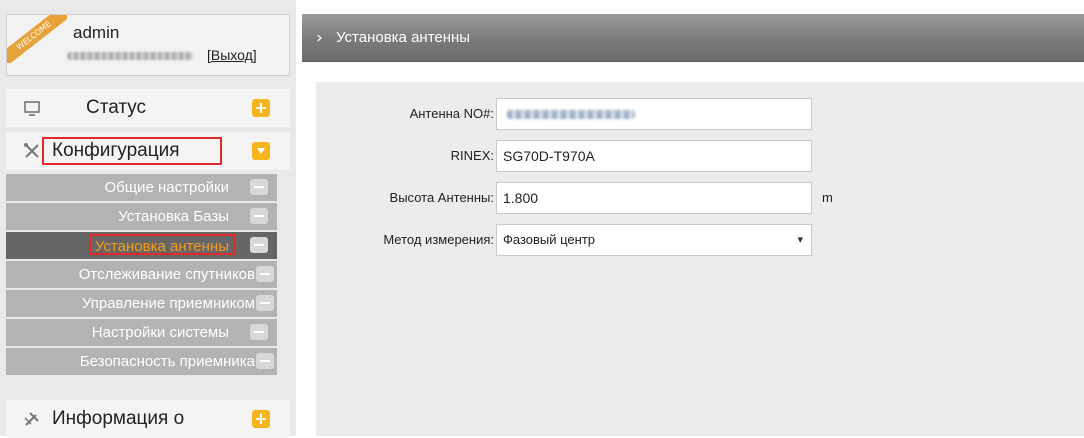 This screenshot has height=438, width=1084. What do you see at coordinates (161, 244) in the screenshot?
I see `submenu-label: Установка антенны` at bounding box center [161, 244].